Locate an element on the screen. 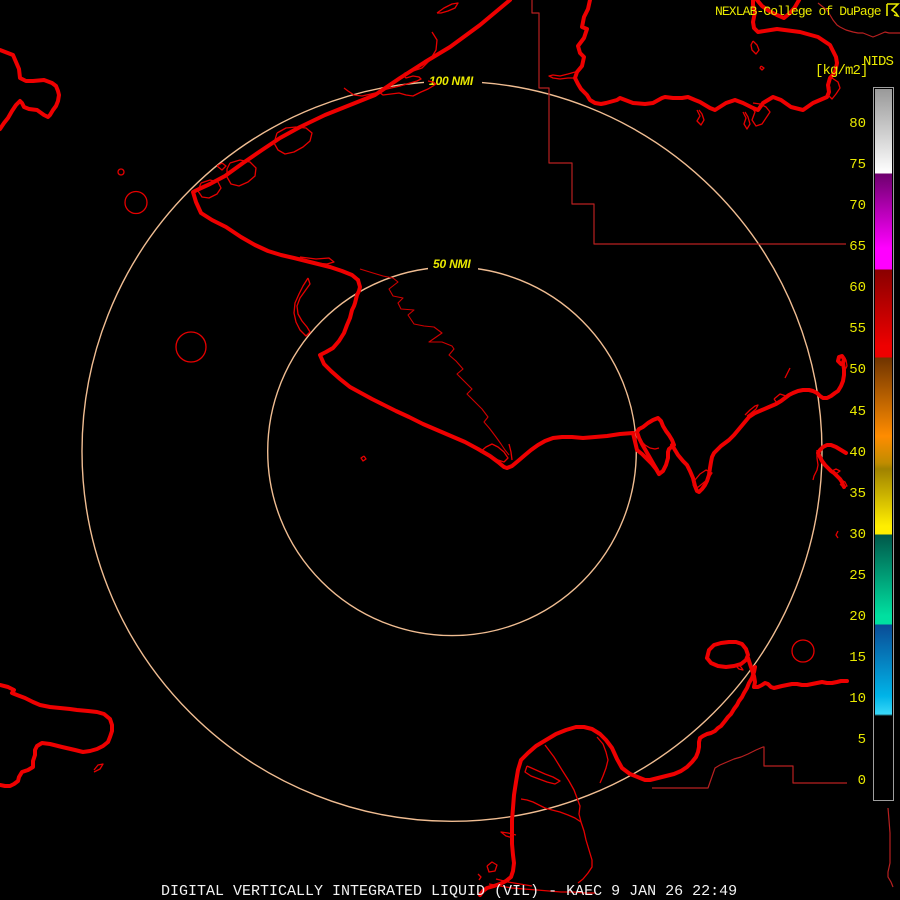 Image resolution: width=900 pixels, height=900 pixels. svg-text: 100 NMI is located at coordinates (451, 81).